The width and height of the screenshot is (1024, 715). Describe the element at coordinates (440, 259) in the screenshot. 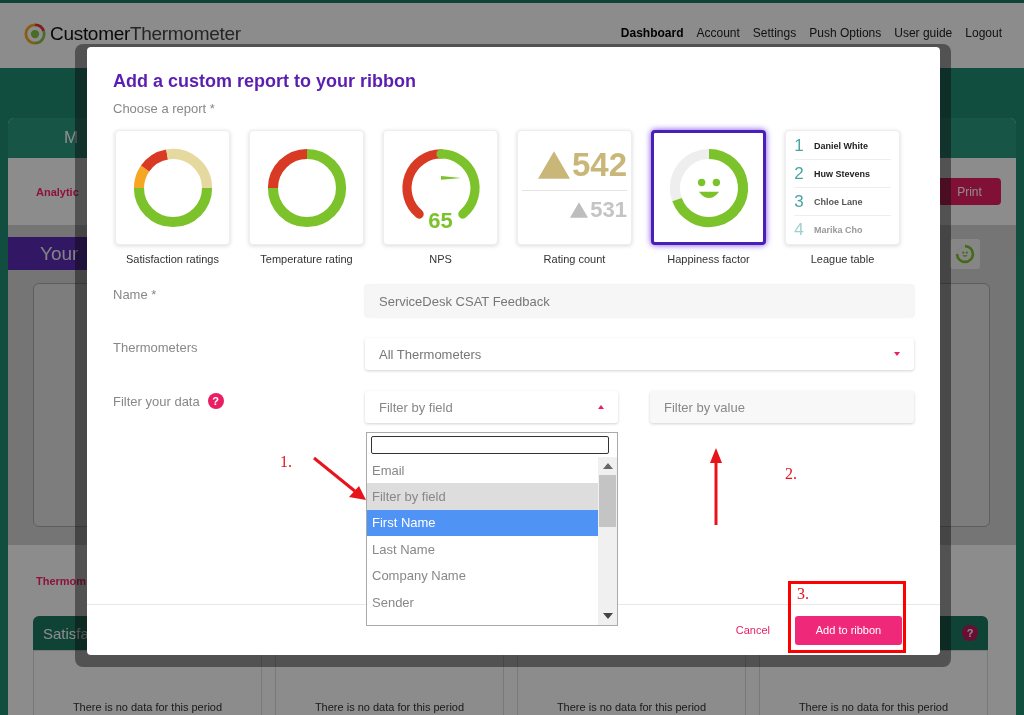

I see `report-label: NPS` at that location.